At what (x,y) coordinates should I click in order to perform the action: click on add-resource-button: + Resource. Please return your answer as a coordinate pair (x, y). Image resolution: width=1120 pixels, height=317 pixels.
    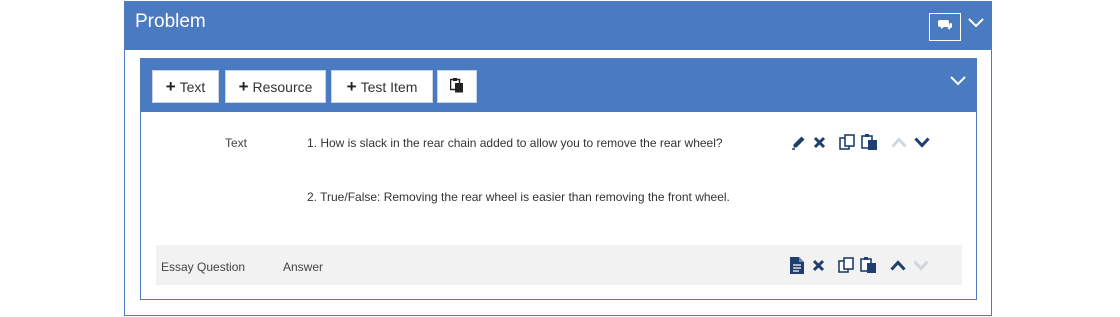
    Looking at the image, I should click on (275, 86).